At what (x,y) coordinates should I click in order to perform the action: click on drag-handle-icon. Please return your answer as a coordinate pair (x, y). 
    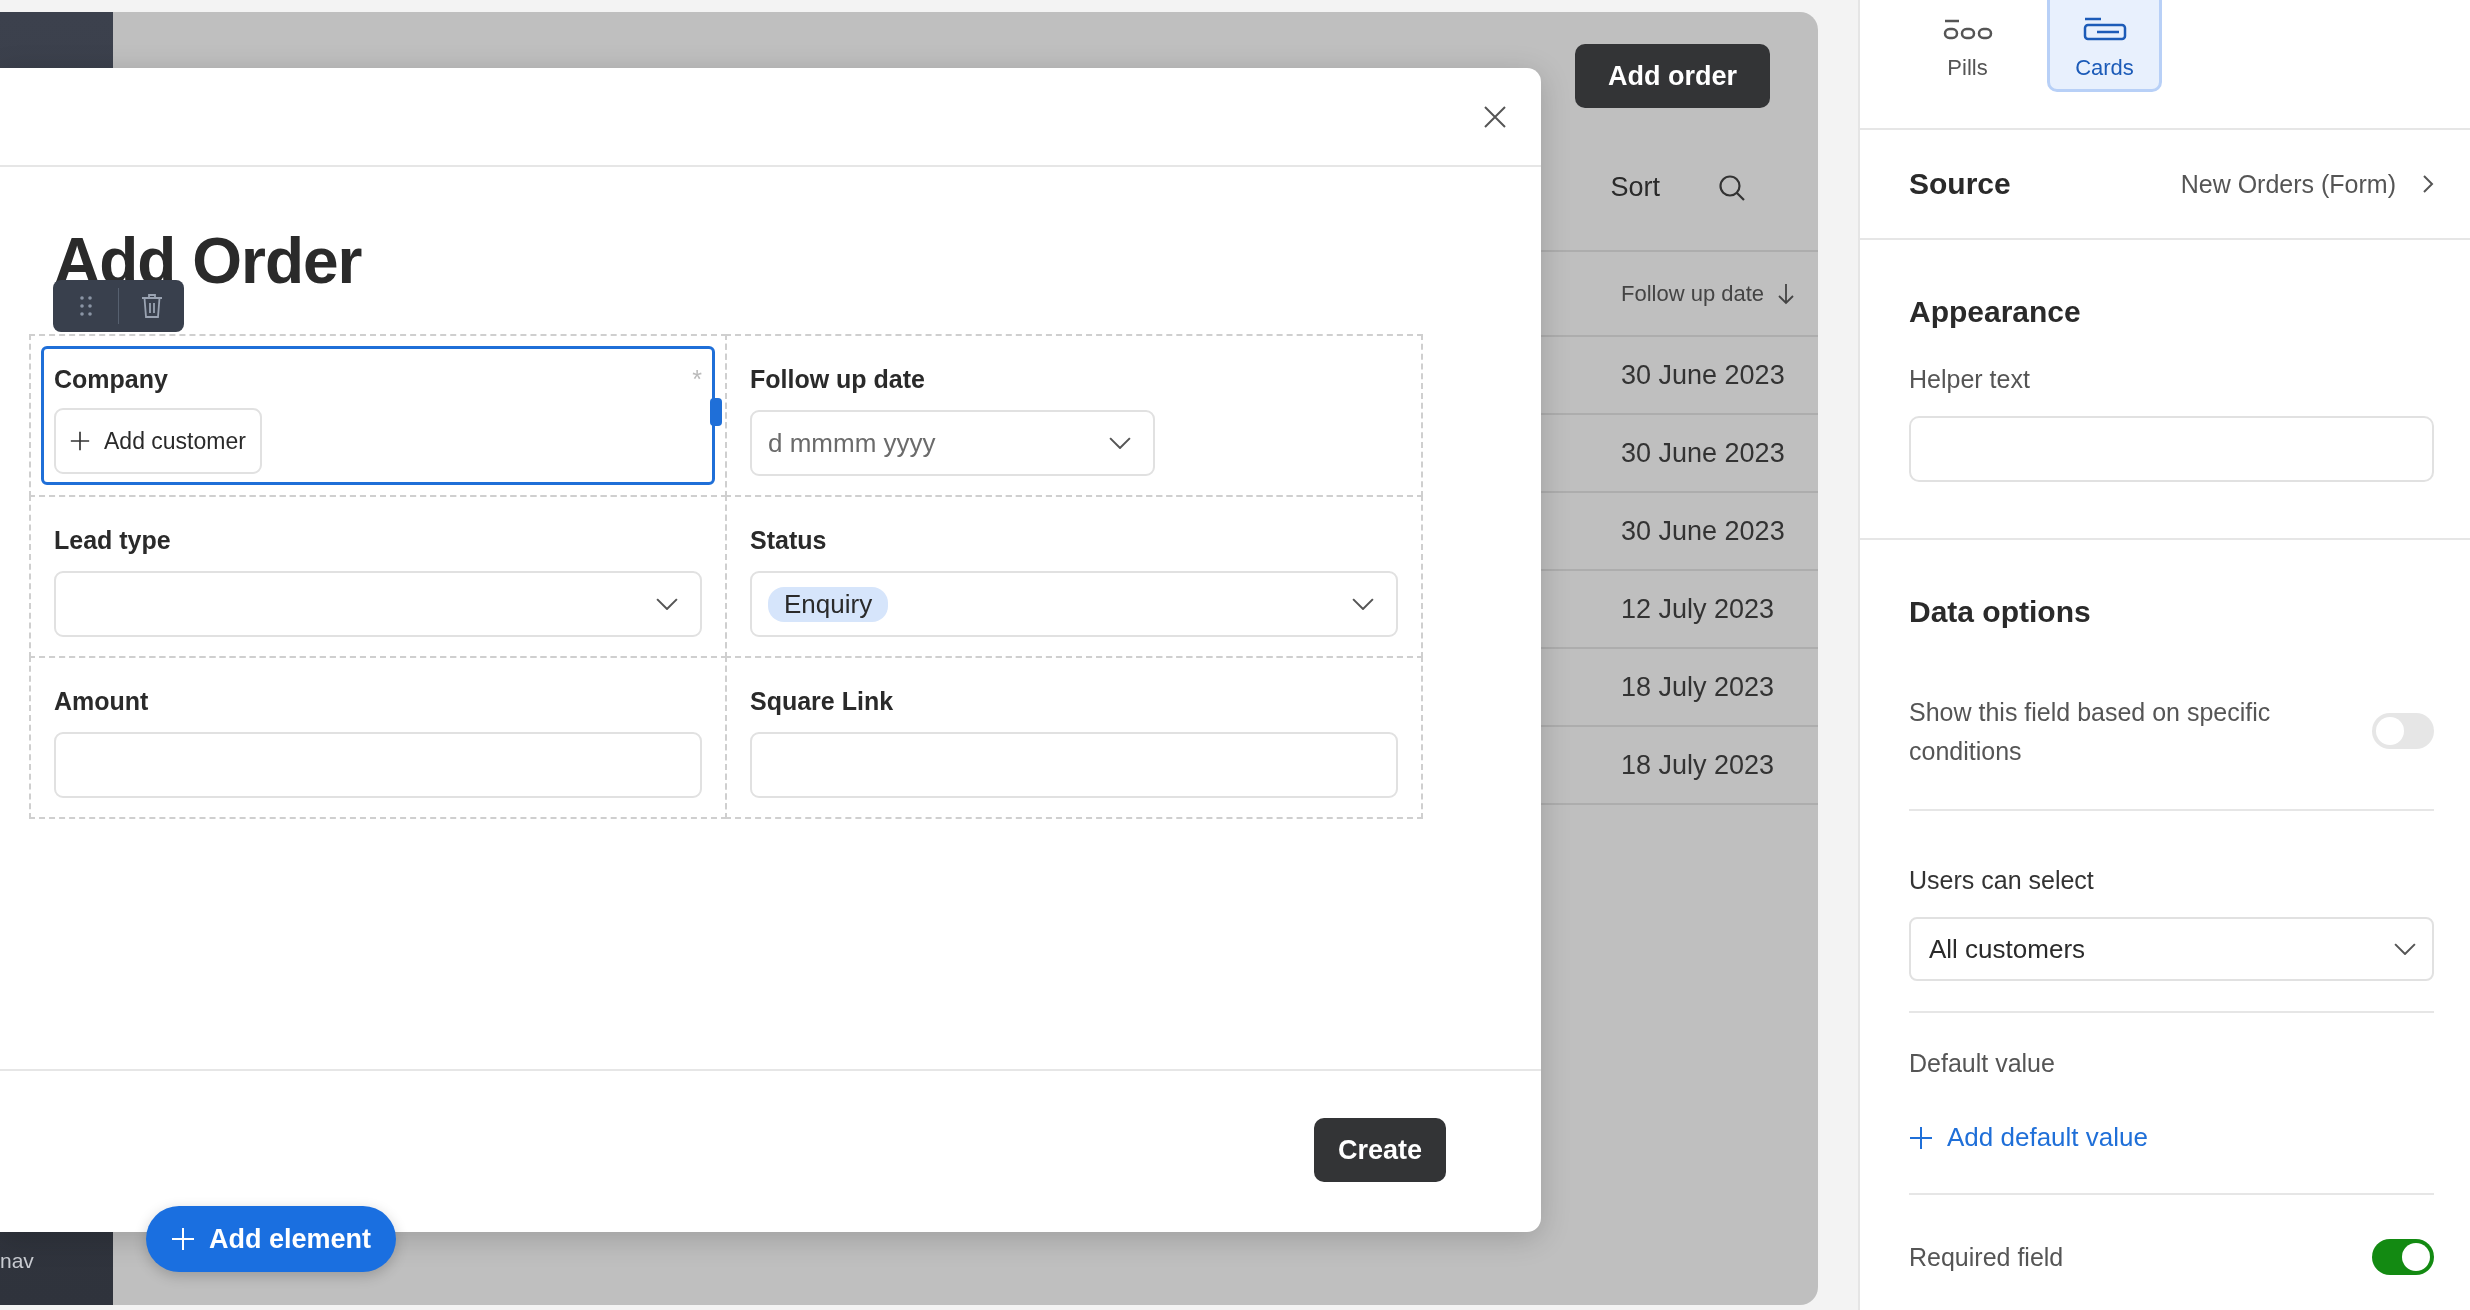
    Looking at the image, I should click on (85, 306).